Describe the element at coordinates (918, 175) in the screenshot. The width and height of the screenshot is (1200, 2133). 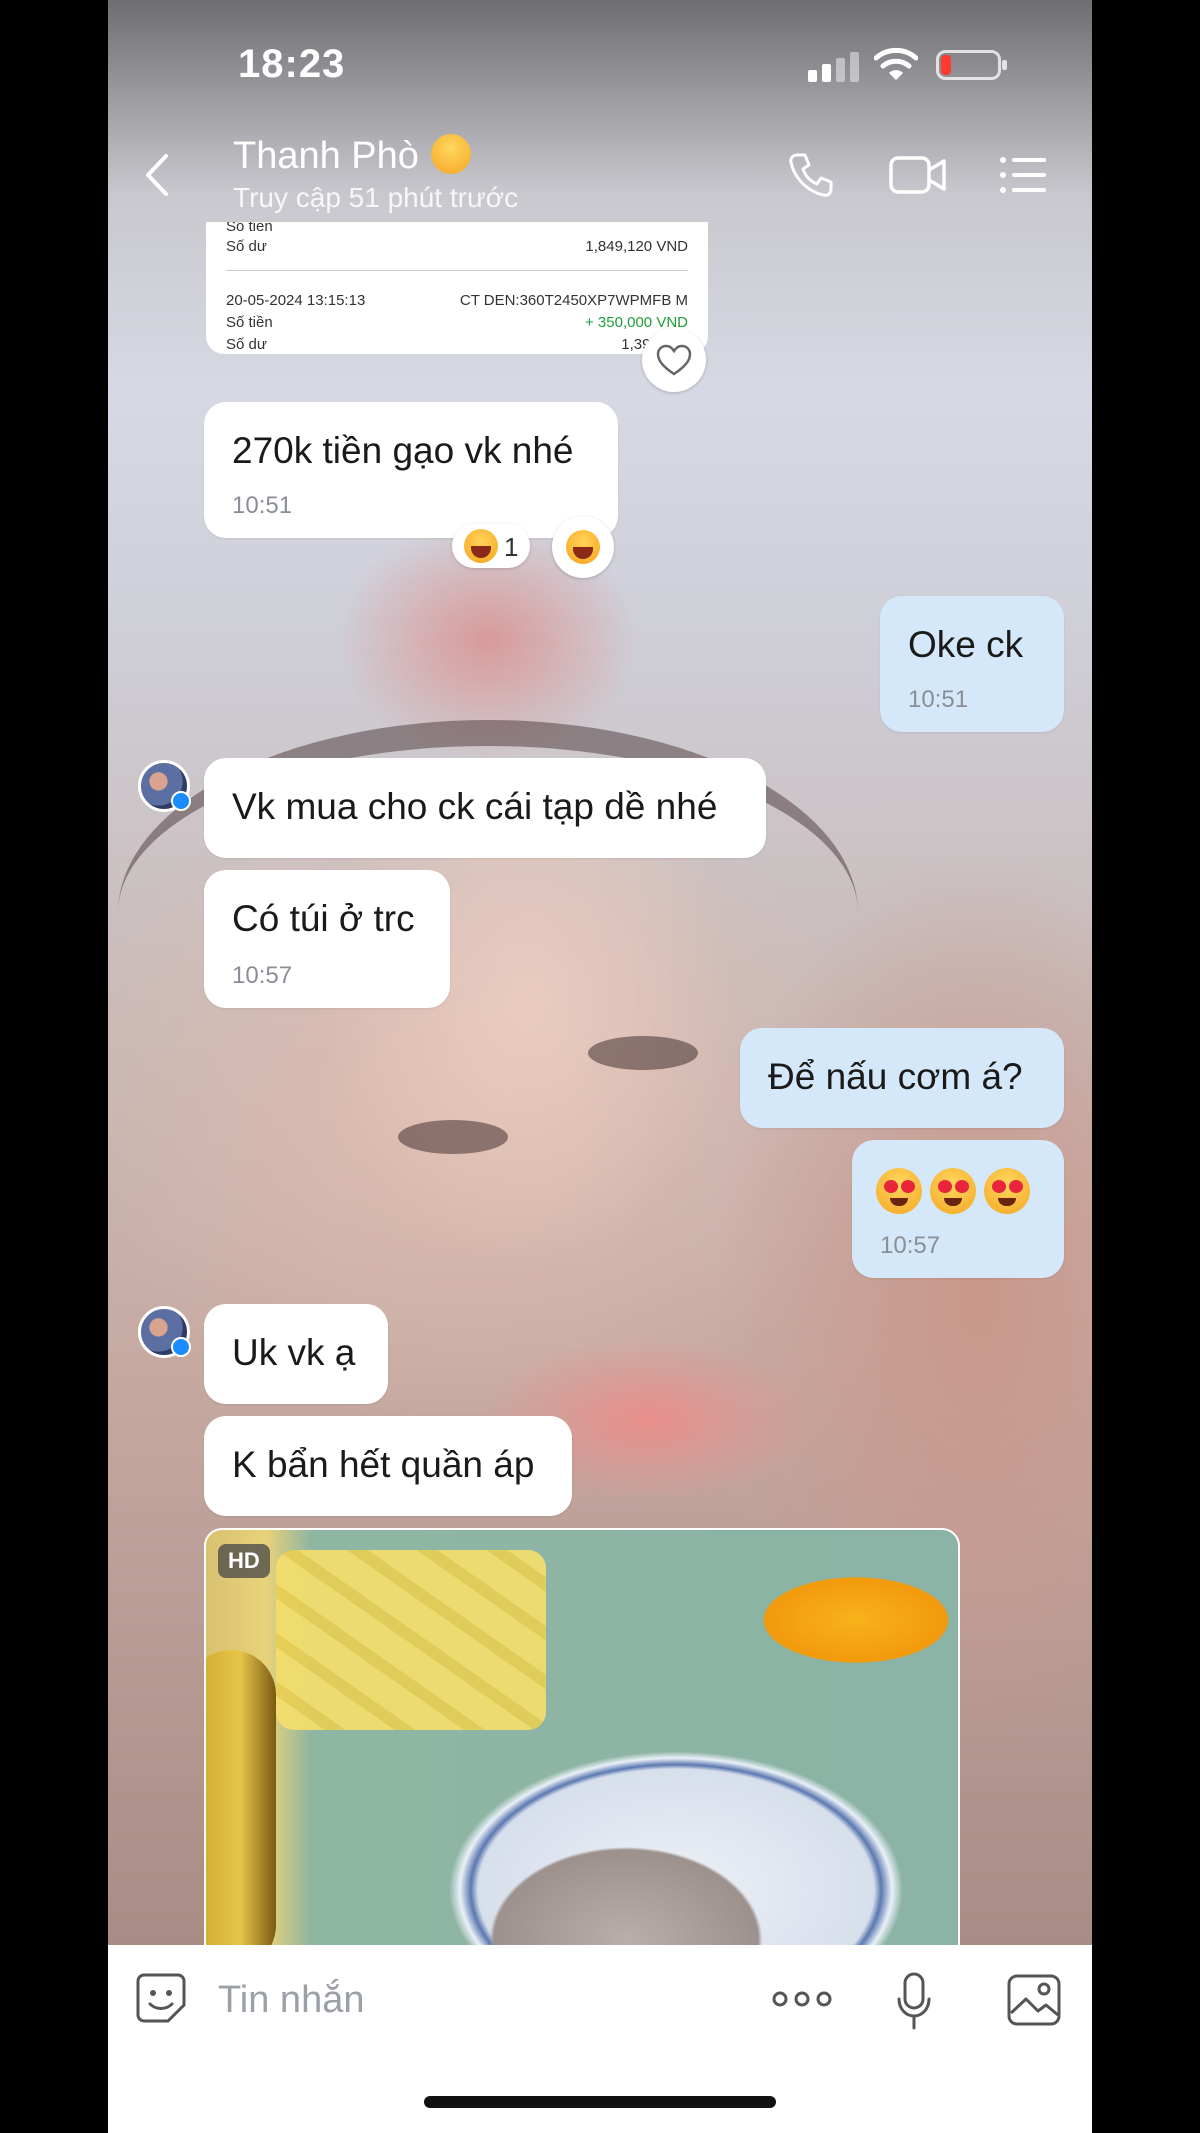
I see `video-call-icon` at that location.